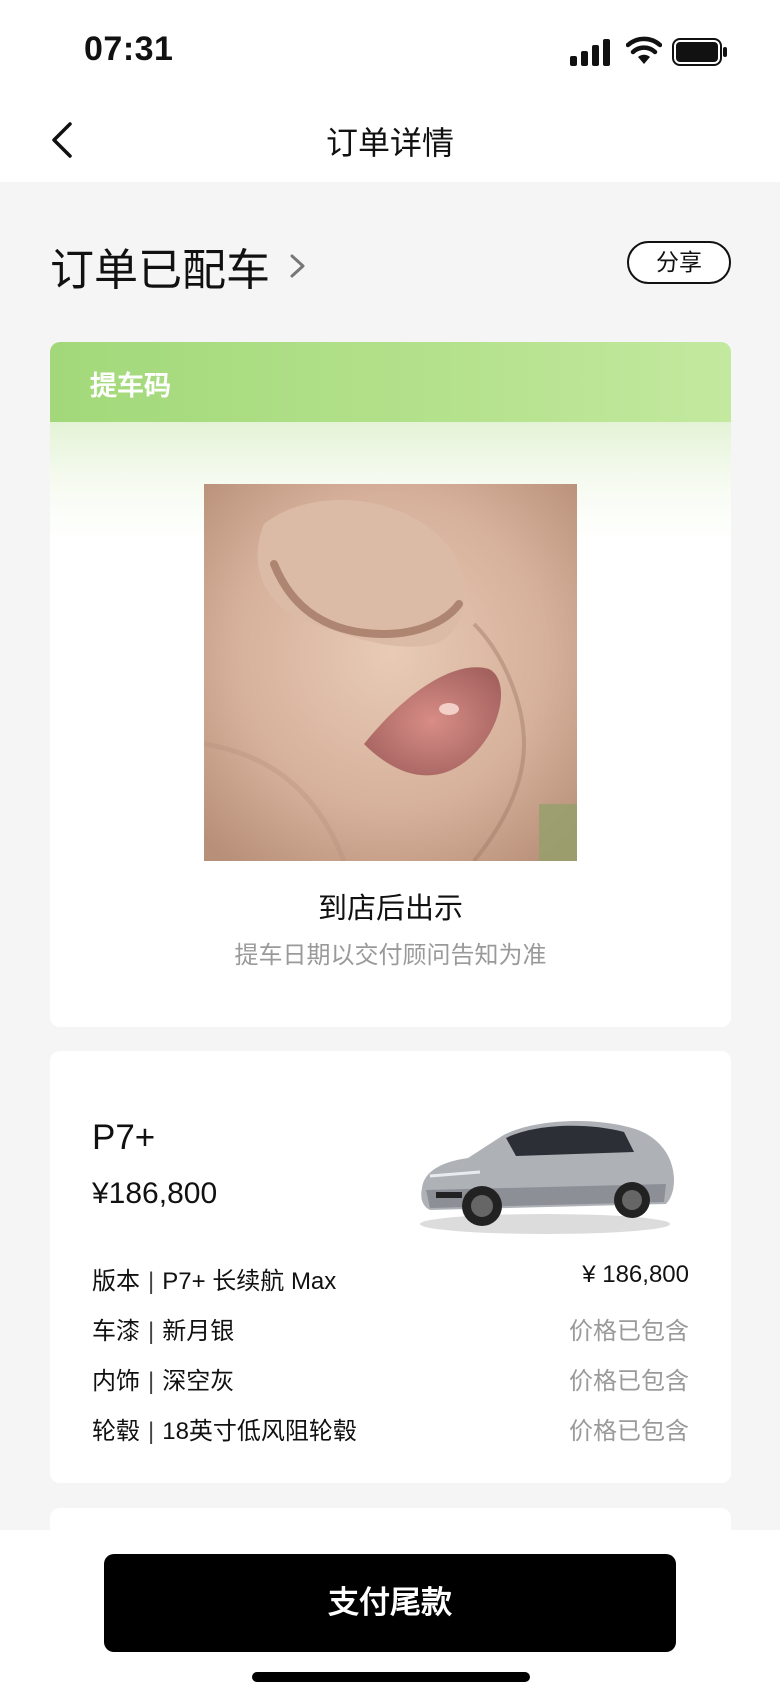 The image size is (780, 1688). What do you see at coordinates (390, 955) in the screenshot?
I see `pickup-note: 提车日期以交付顾问告知为准` at bounding box center [390, 955].